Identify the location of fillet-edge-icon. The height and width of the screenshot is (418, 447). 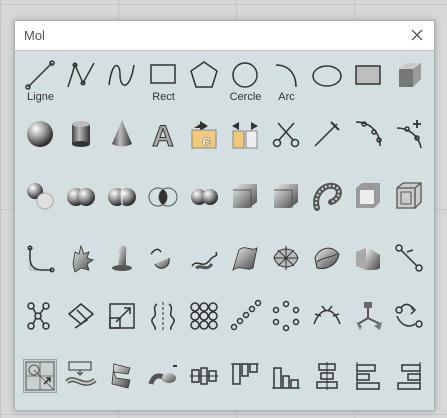
(245, 196).